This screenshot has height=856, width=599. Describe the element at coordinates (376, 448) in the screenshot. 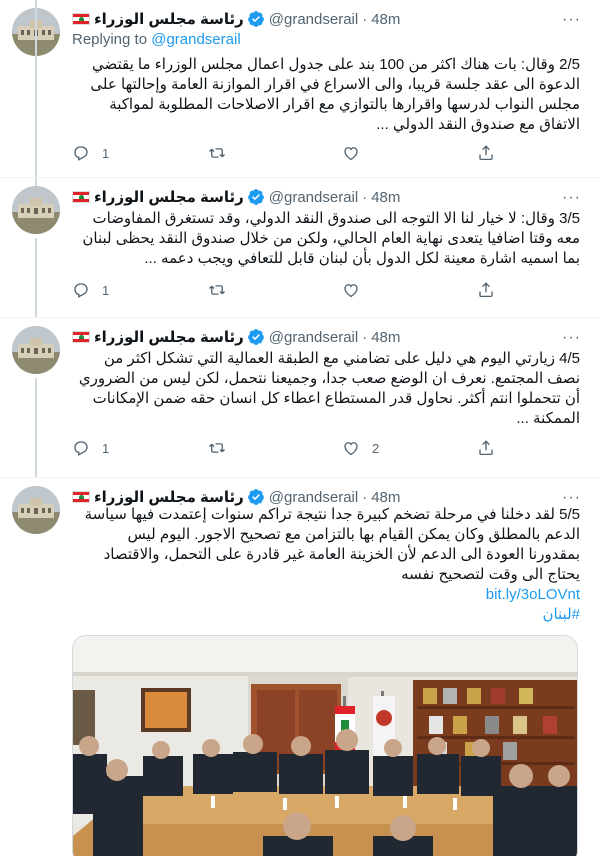

I see `like-count: 2` at that location.